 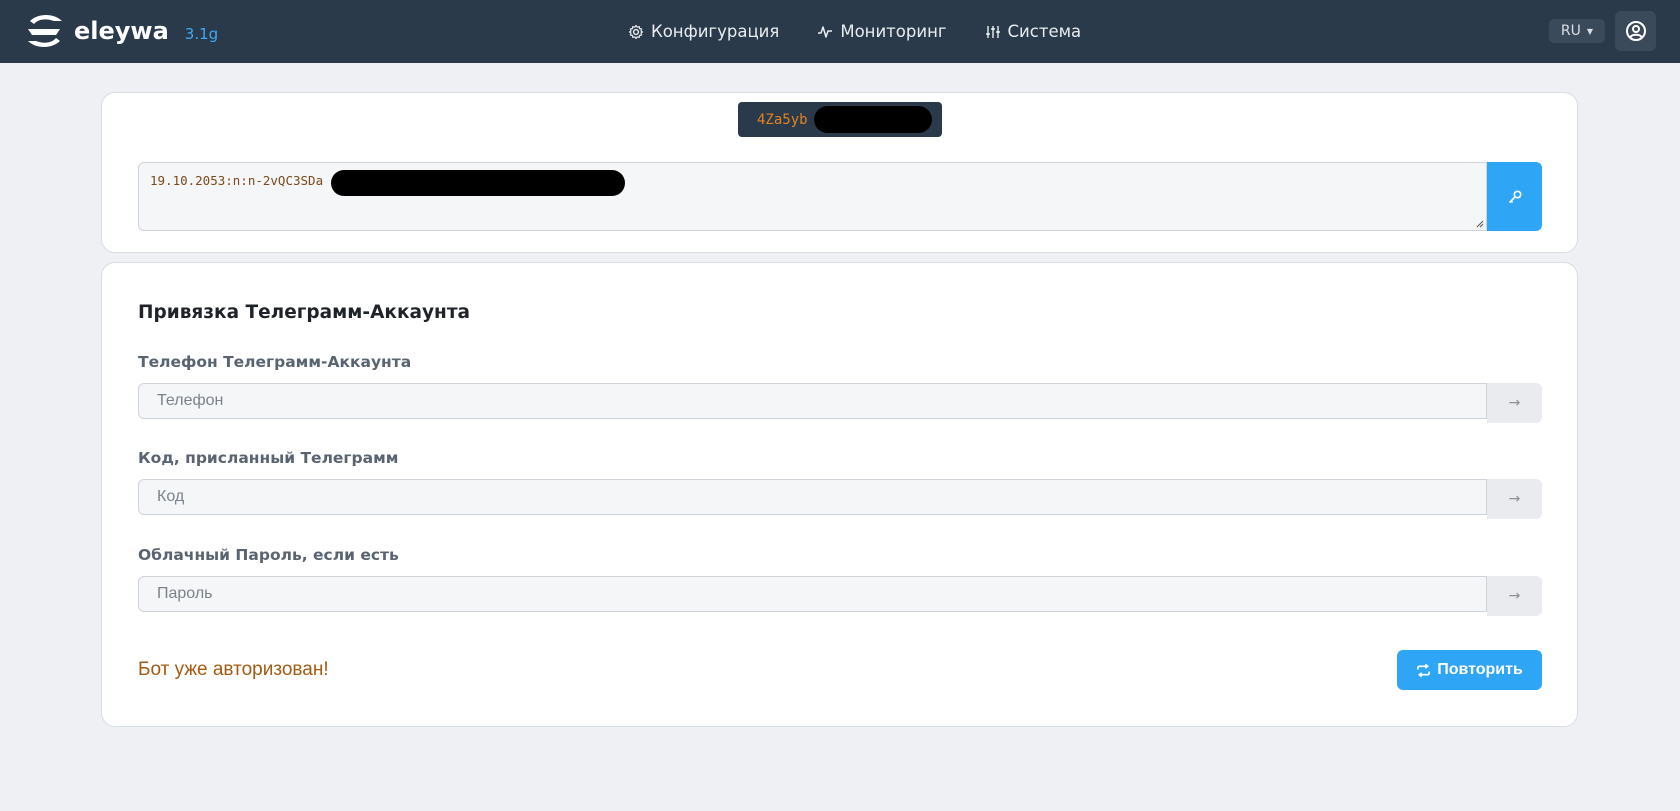 I want to click on phone-submit-button: →, so click(x=1514, y=403).